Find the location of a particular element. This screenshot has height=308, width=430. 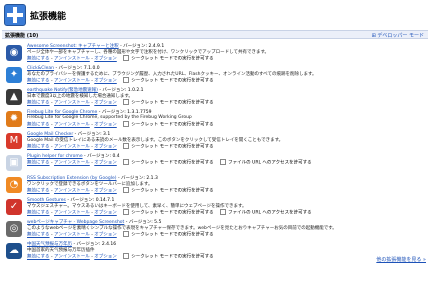

rss-icon: ◔ is located at coordinates (14, 185).